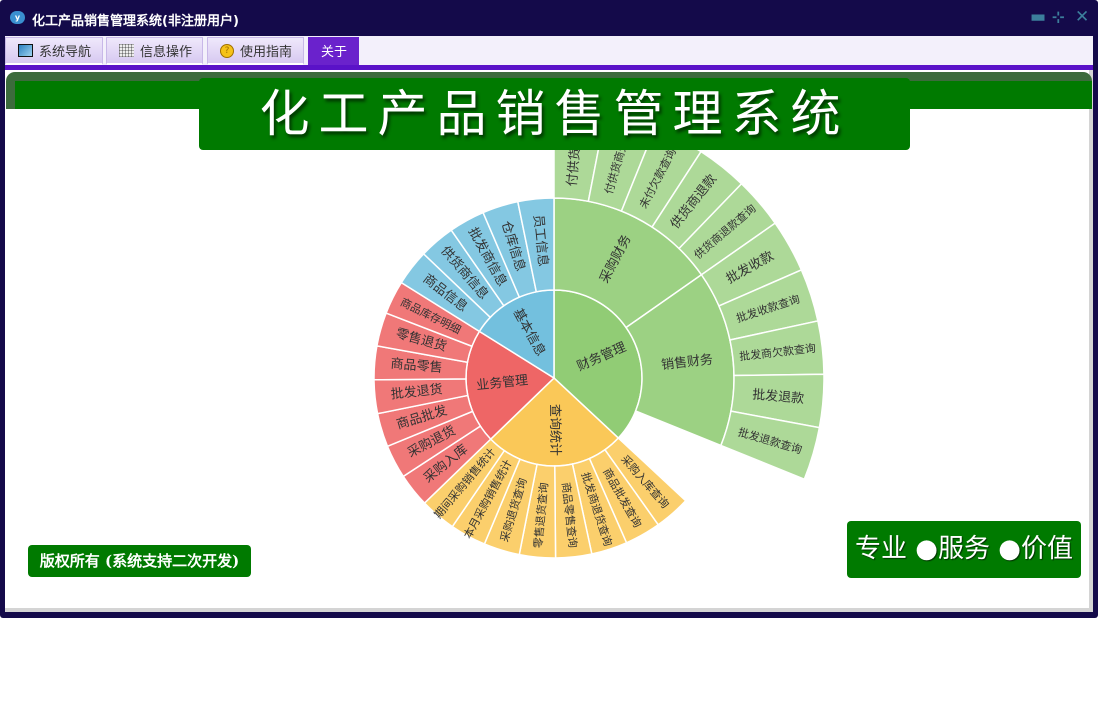 This screenshot has width=1099, height=723. Describe the element at coordinates (554, 114) in the screenshot. I see `banner-title: 化工产品销售管理系统` at that location.